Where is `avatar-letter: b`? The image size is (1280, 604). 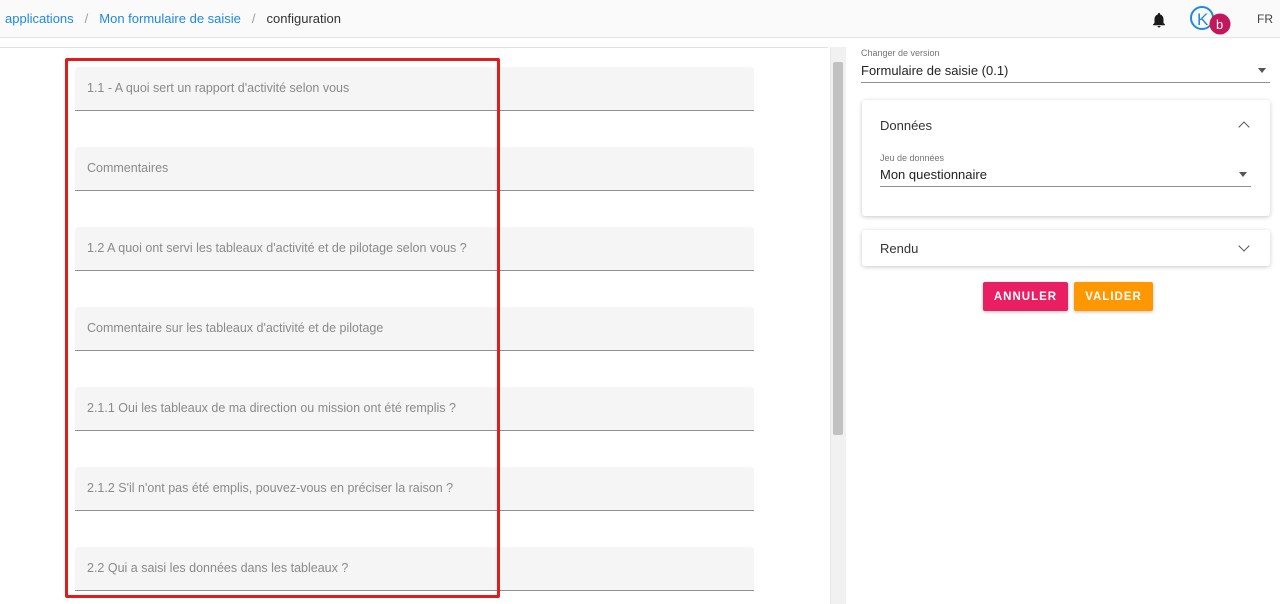
avatar-letter: b is located at coordinates (1219, 24).